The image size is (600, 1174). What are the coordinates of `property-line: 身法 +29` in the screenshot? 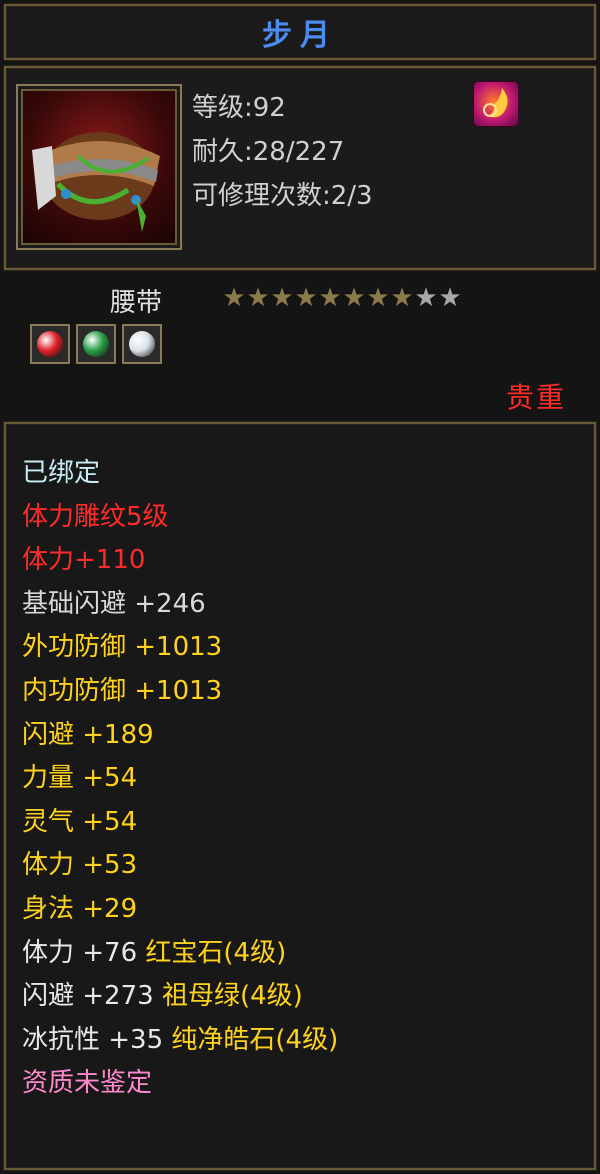 It's located at (180, 910).